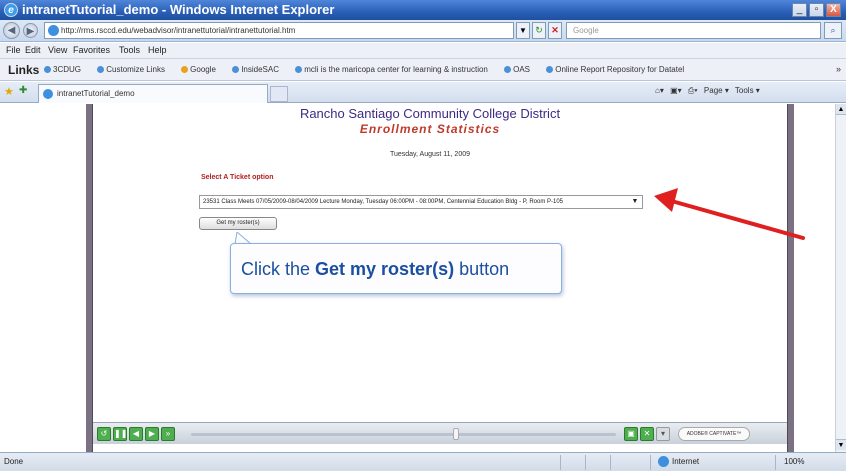 This screenshot has width=846, height=471. What do you see at coordinates (11, 10) in the screenshot?
I see `ie-logo-icon: e` at bounding box center [11, 10].